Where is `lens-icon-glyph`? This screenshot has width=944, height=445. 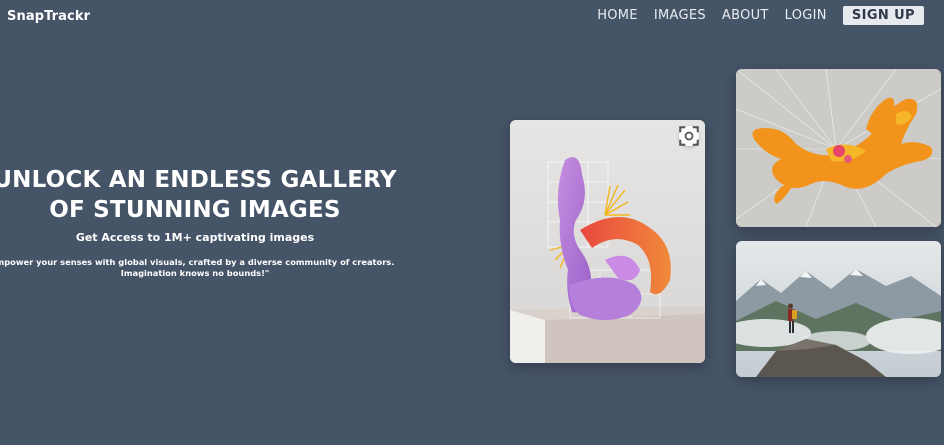
lens-icon-glyph is located at coordinates (689, 136).